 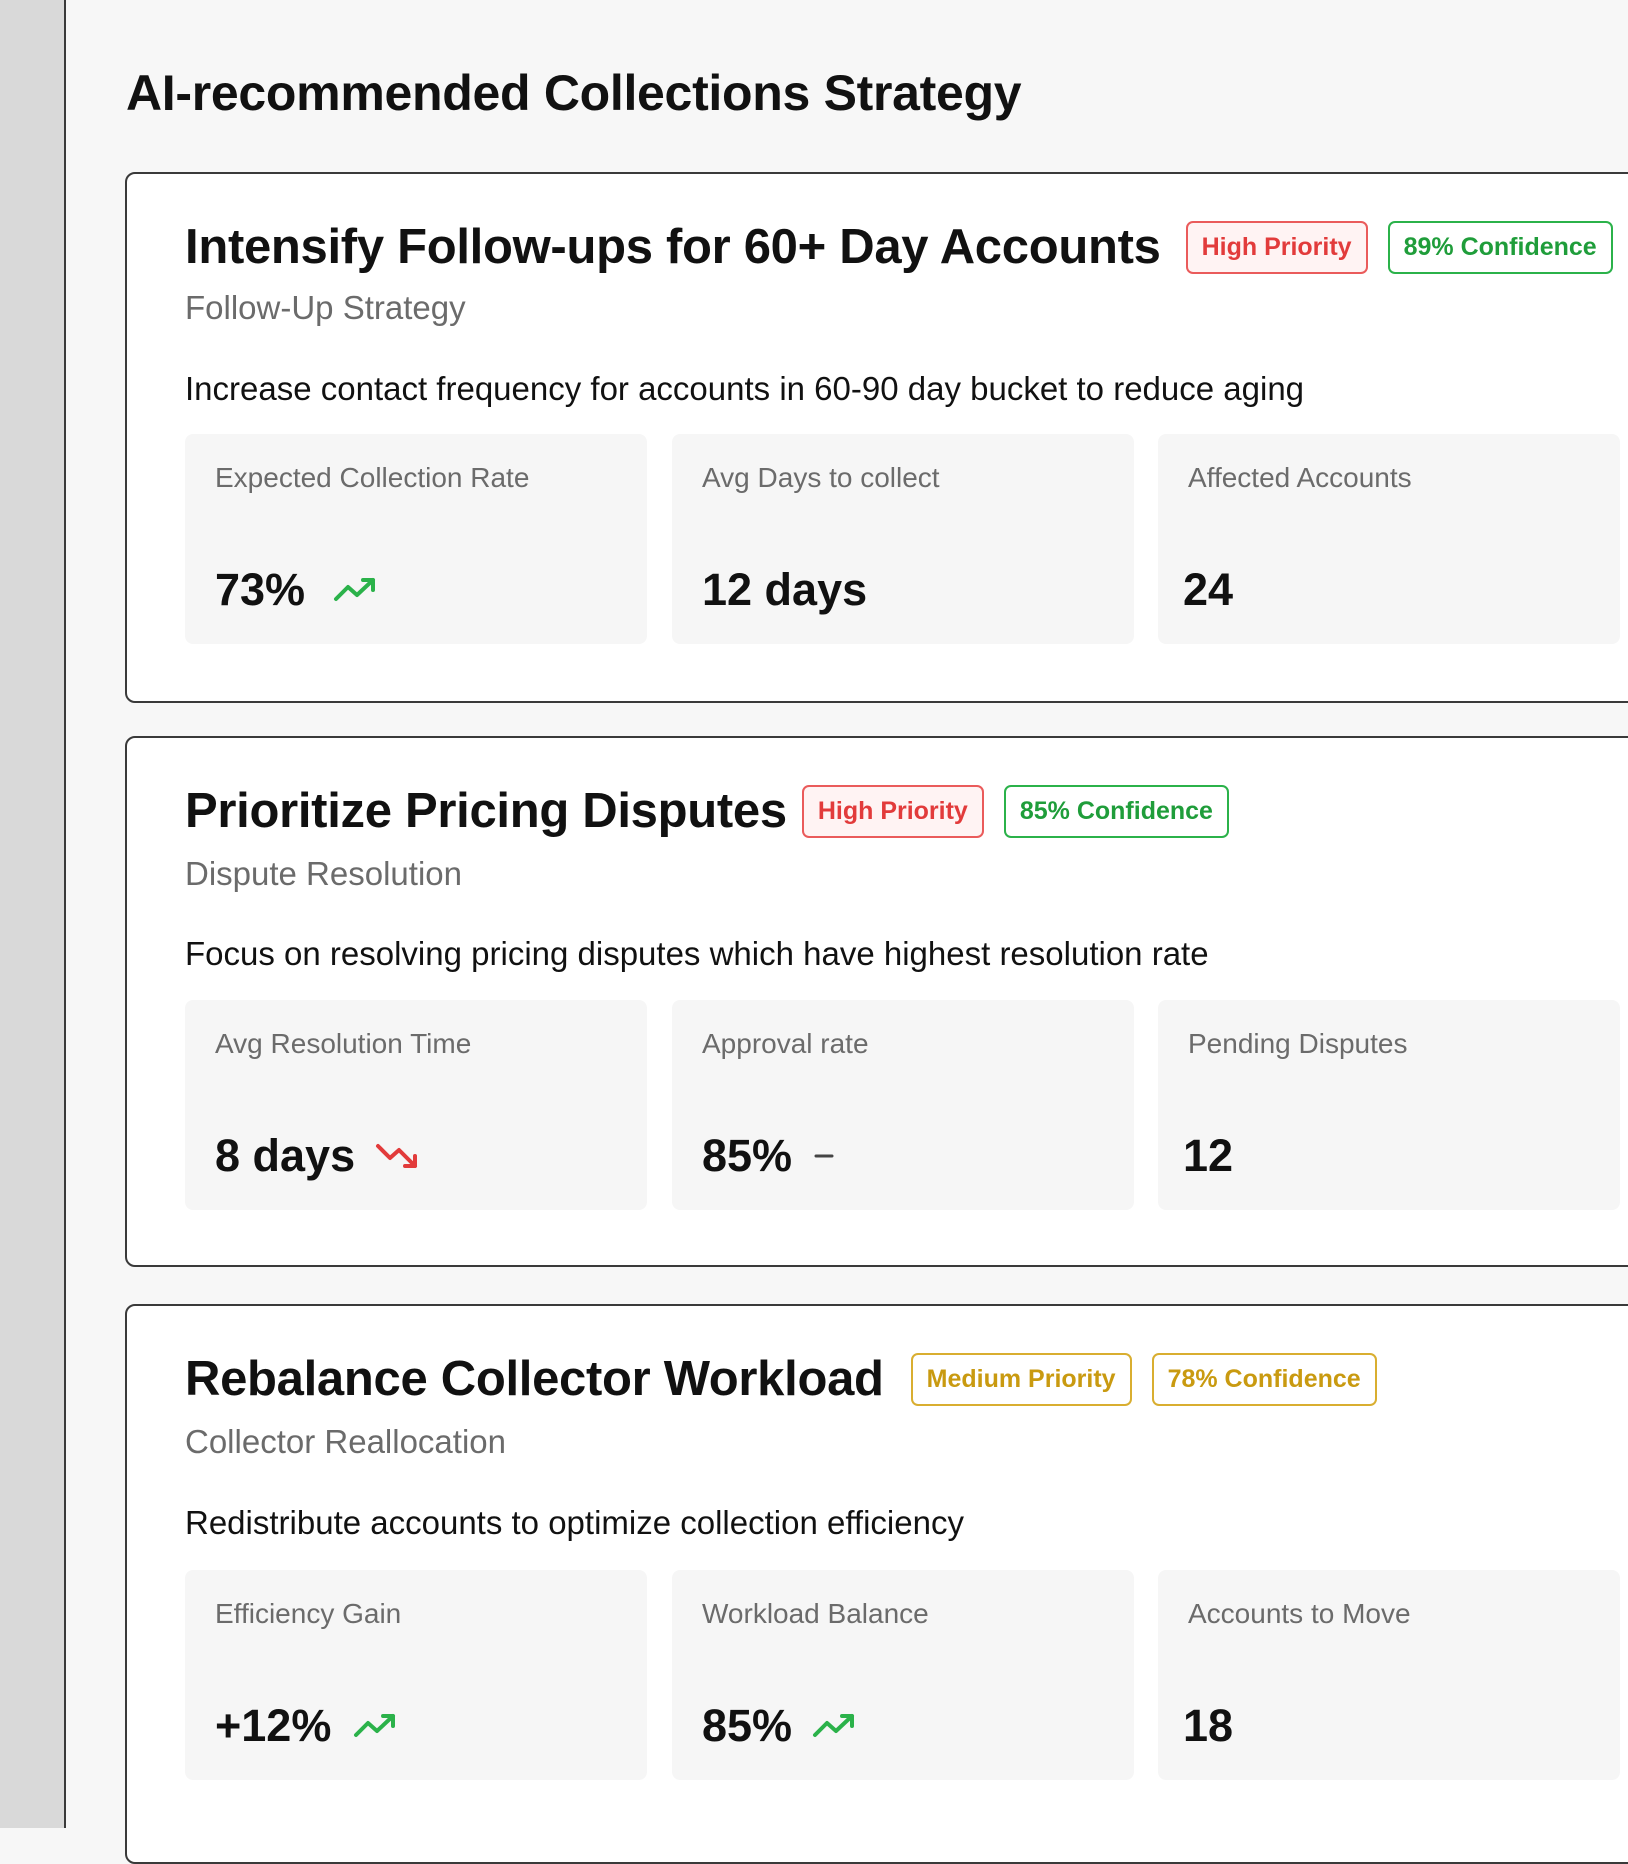 What do you see at coordinates (1208, 1156) in the screenshot?
I see `metric-value: 12` at bounding box center [1208, 1156].